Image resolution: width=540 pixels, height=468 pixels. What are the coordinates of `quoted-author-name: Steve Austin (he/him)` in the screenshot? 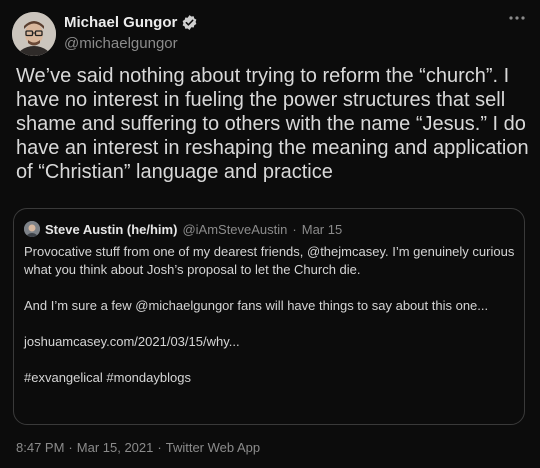 It's located at (111, 229).